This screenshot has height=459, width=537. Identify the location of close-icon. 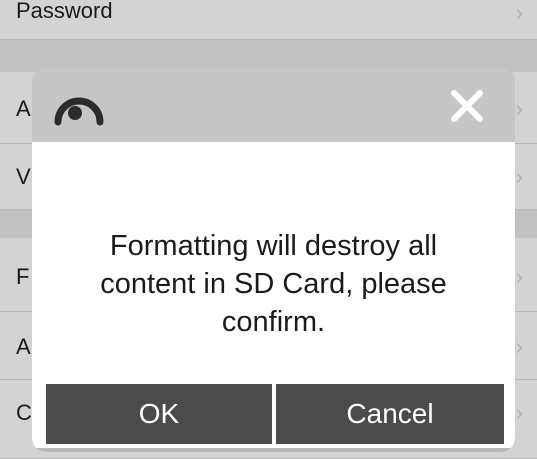
(467, 106).